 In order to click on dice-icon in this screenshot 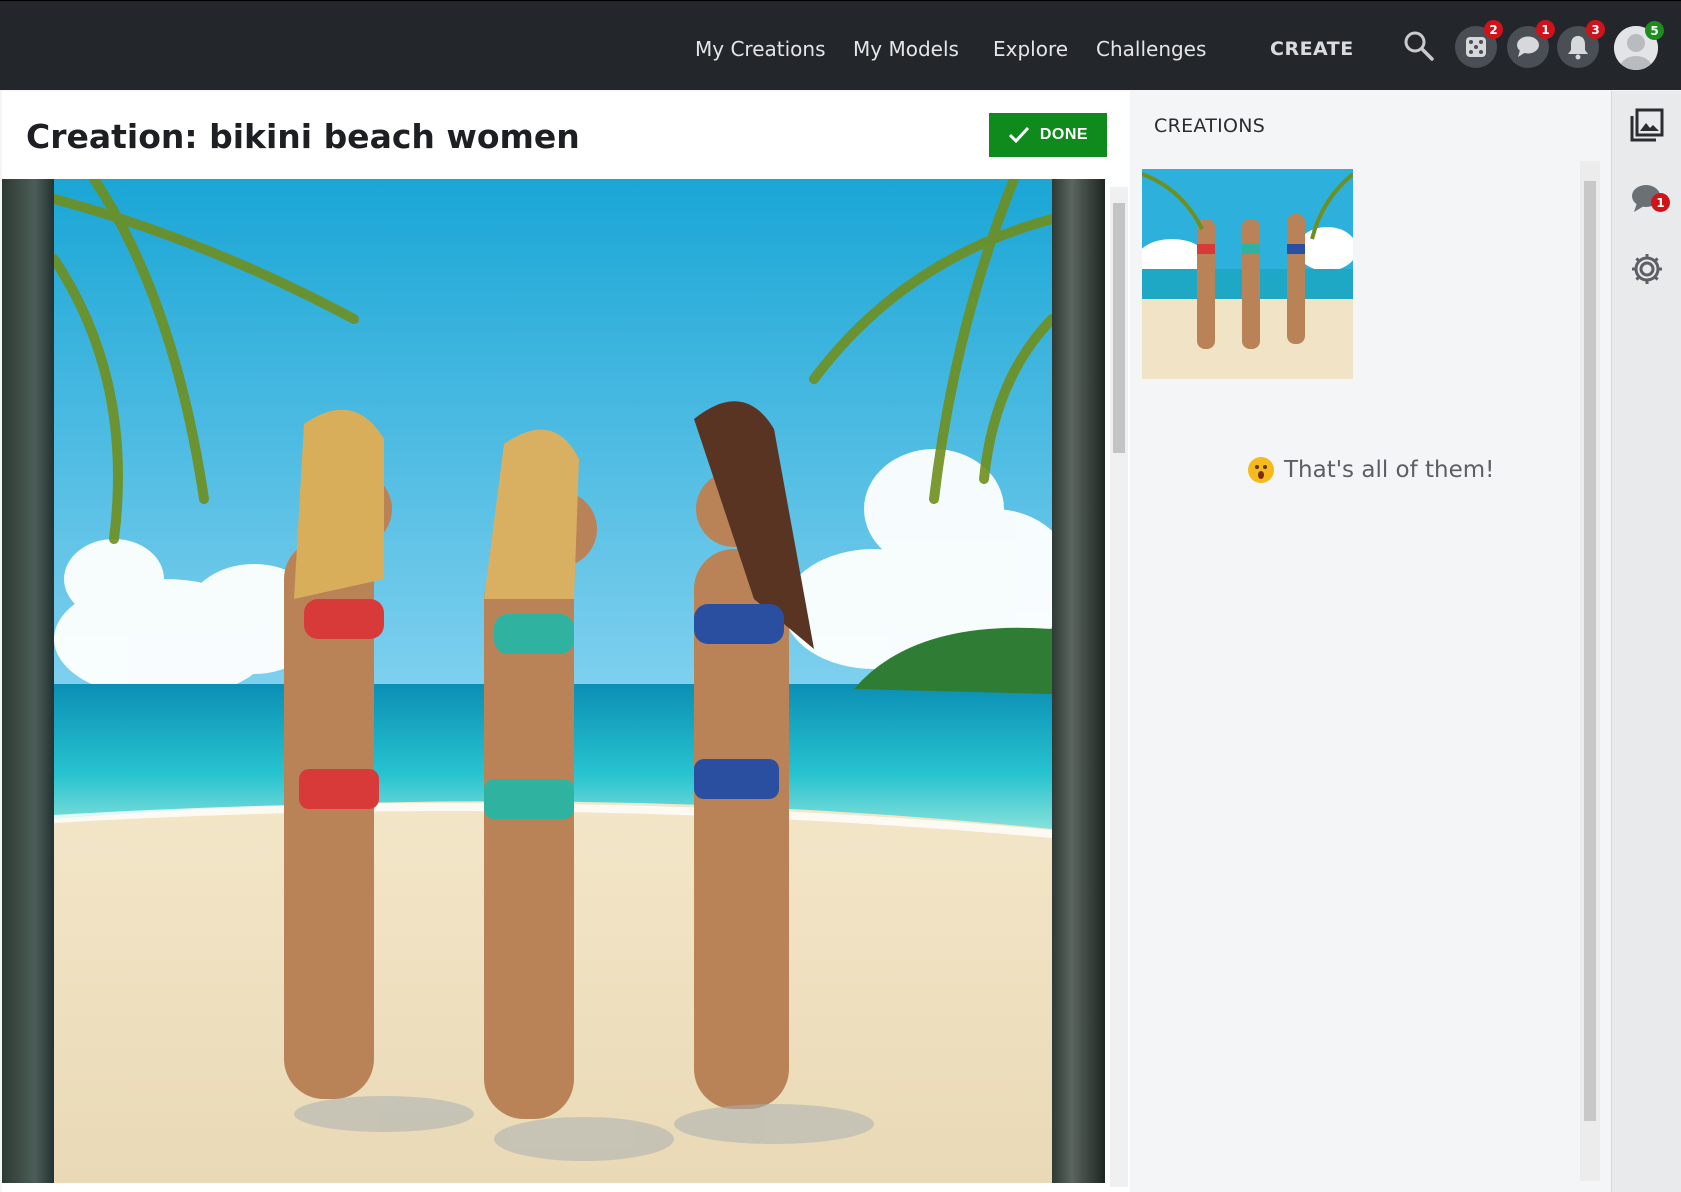, I will do `click(1476, 47)`.